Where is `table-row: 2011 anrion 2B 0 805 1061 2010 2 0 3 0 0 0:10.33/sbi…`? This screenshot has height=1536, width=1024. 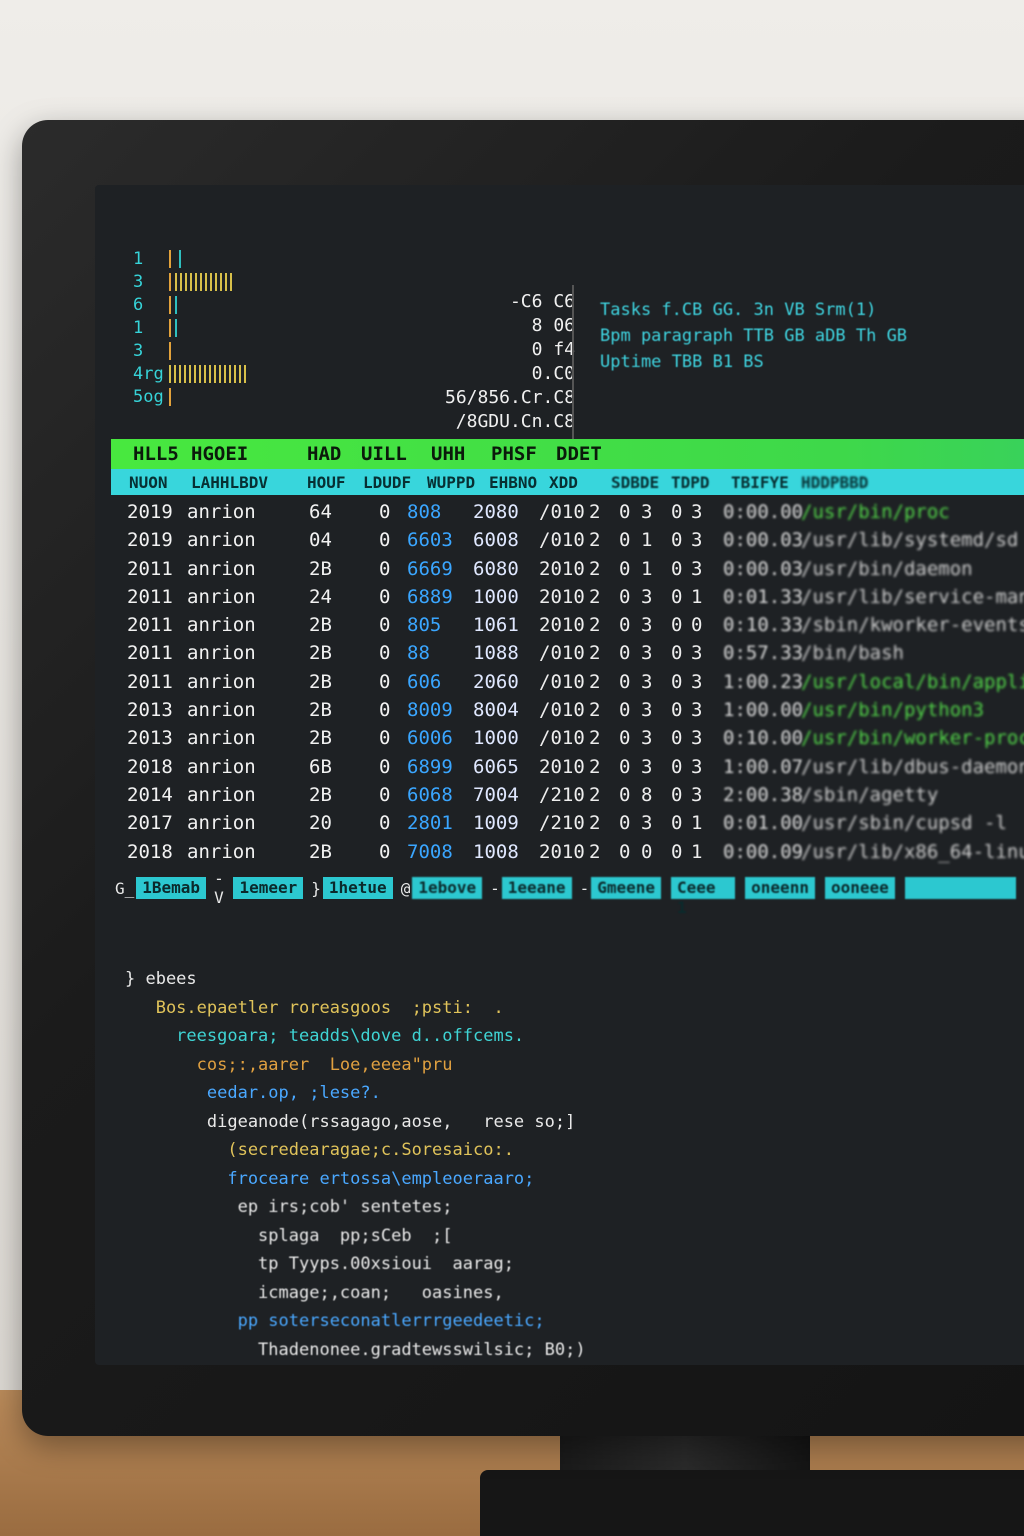 table-row: 2011 anrion 2B 0 805 1061 2010 2 0 3 0 0 0:10.33/sbi… is located at coordinates (567, 624).